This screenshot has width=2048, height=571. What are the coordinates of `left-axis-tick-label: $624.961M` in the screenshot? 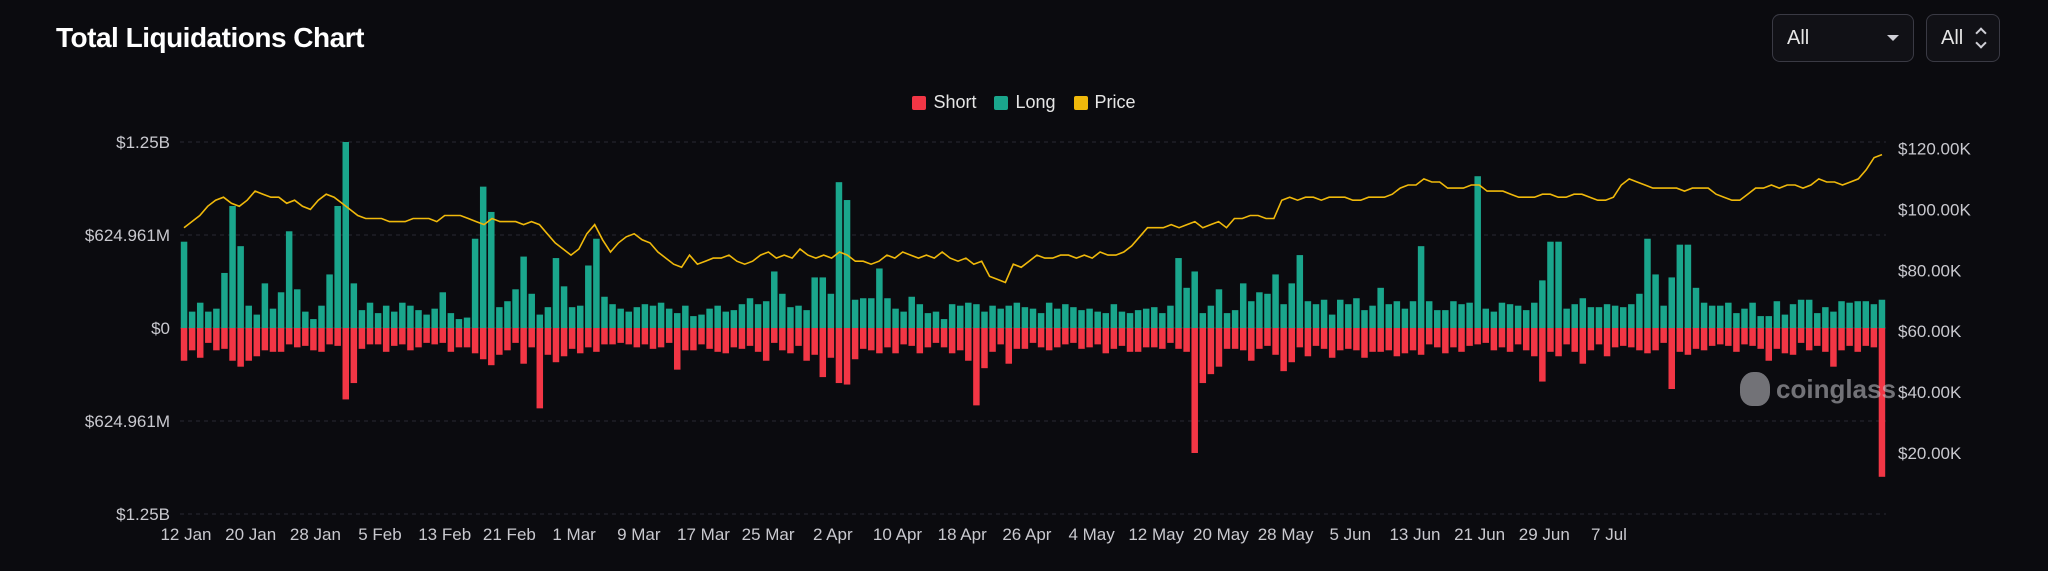 It's located at (127, 421).